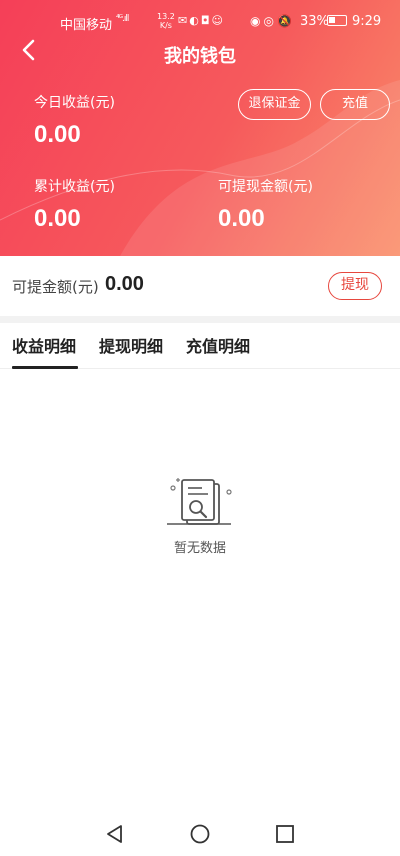 This screenshot has width=400, height=856. I want to click on detail-tabs: 收益明细 提现明细 充值明细, so click(200, 346).